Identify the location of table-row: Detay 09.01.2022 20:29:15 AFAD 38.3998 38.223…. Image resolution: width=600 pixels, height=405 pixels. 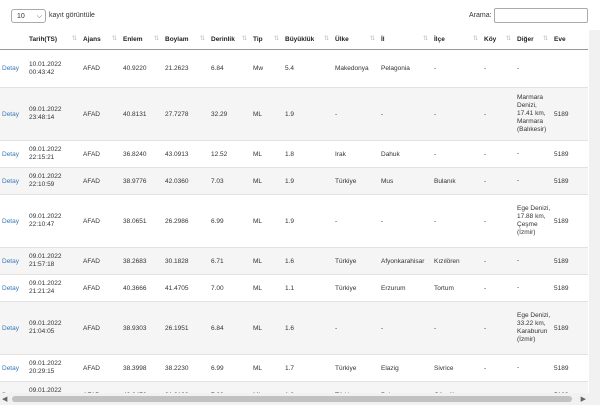
(294, 368).